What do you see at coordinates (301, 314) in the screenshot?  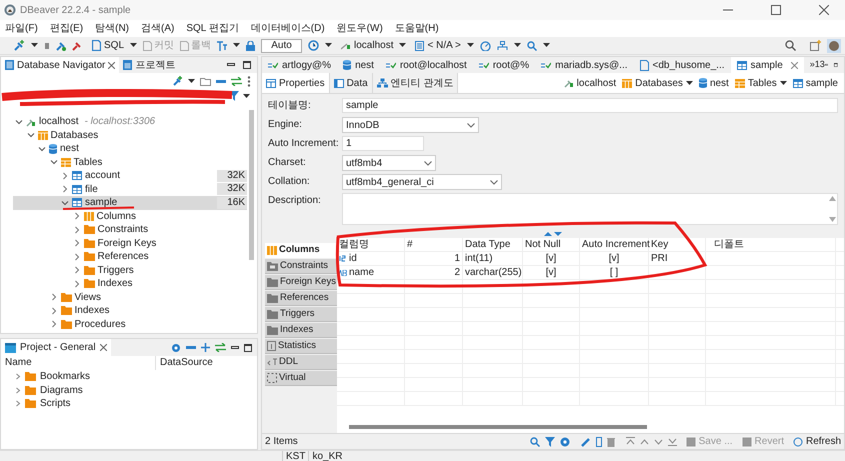 I see `side-tab: Triggers` at bounding box center [301, 314].